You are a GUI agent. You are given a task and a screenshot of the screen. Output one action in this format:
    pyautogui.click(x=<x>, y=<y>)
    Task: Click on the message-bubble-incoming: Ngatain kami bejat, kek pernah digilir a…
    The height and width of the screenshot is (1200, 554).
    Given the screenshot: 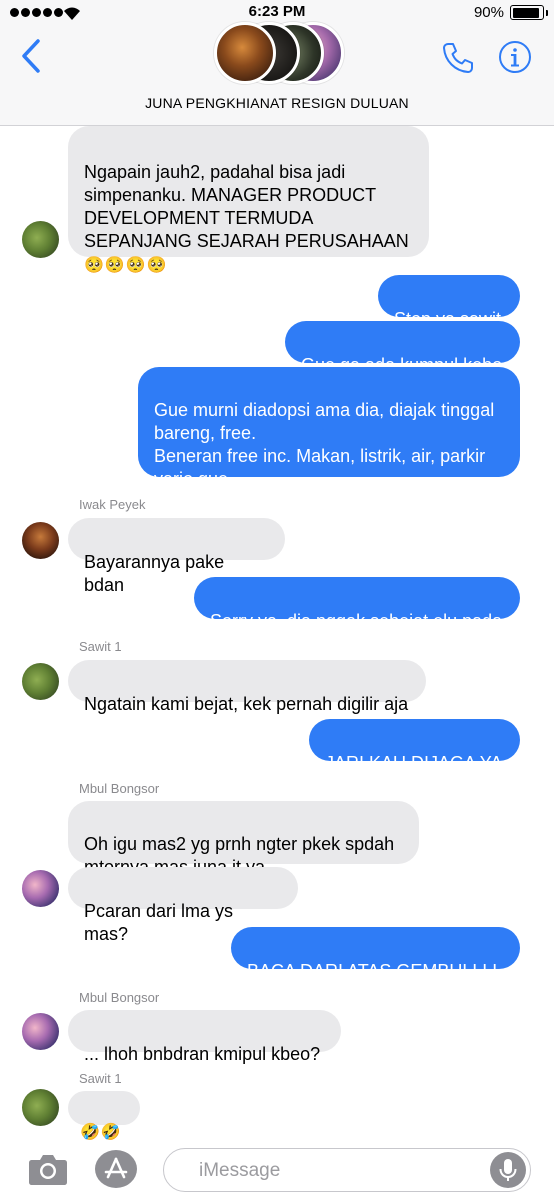 What is the action you would take?
    pyautogui.click(x=247, y=687)
    